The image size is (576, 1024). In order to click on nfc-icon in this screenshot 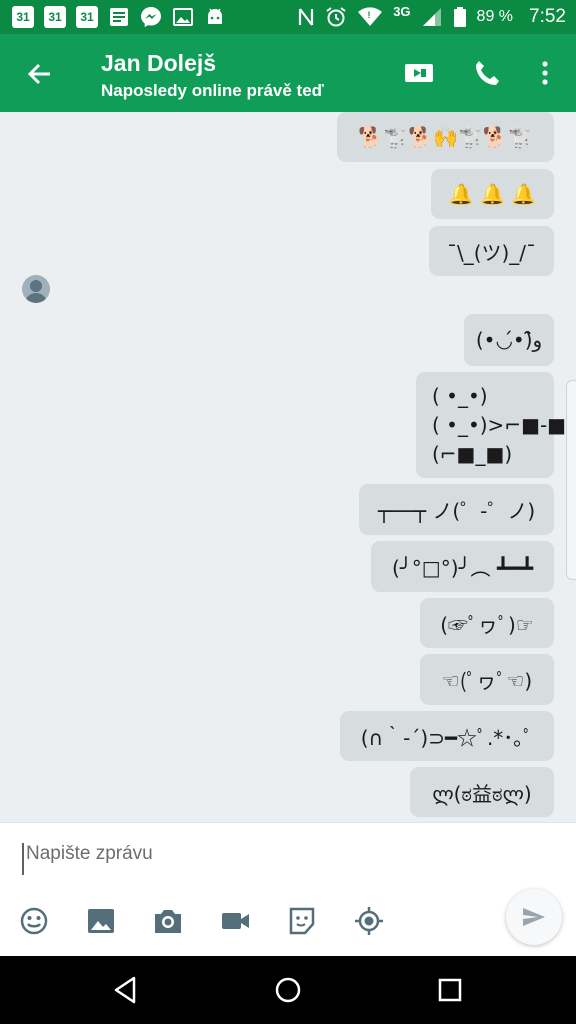, I will do `click(306, 17)`.